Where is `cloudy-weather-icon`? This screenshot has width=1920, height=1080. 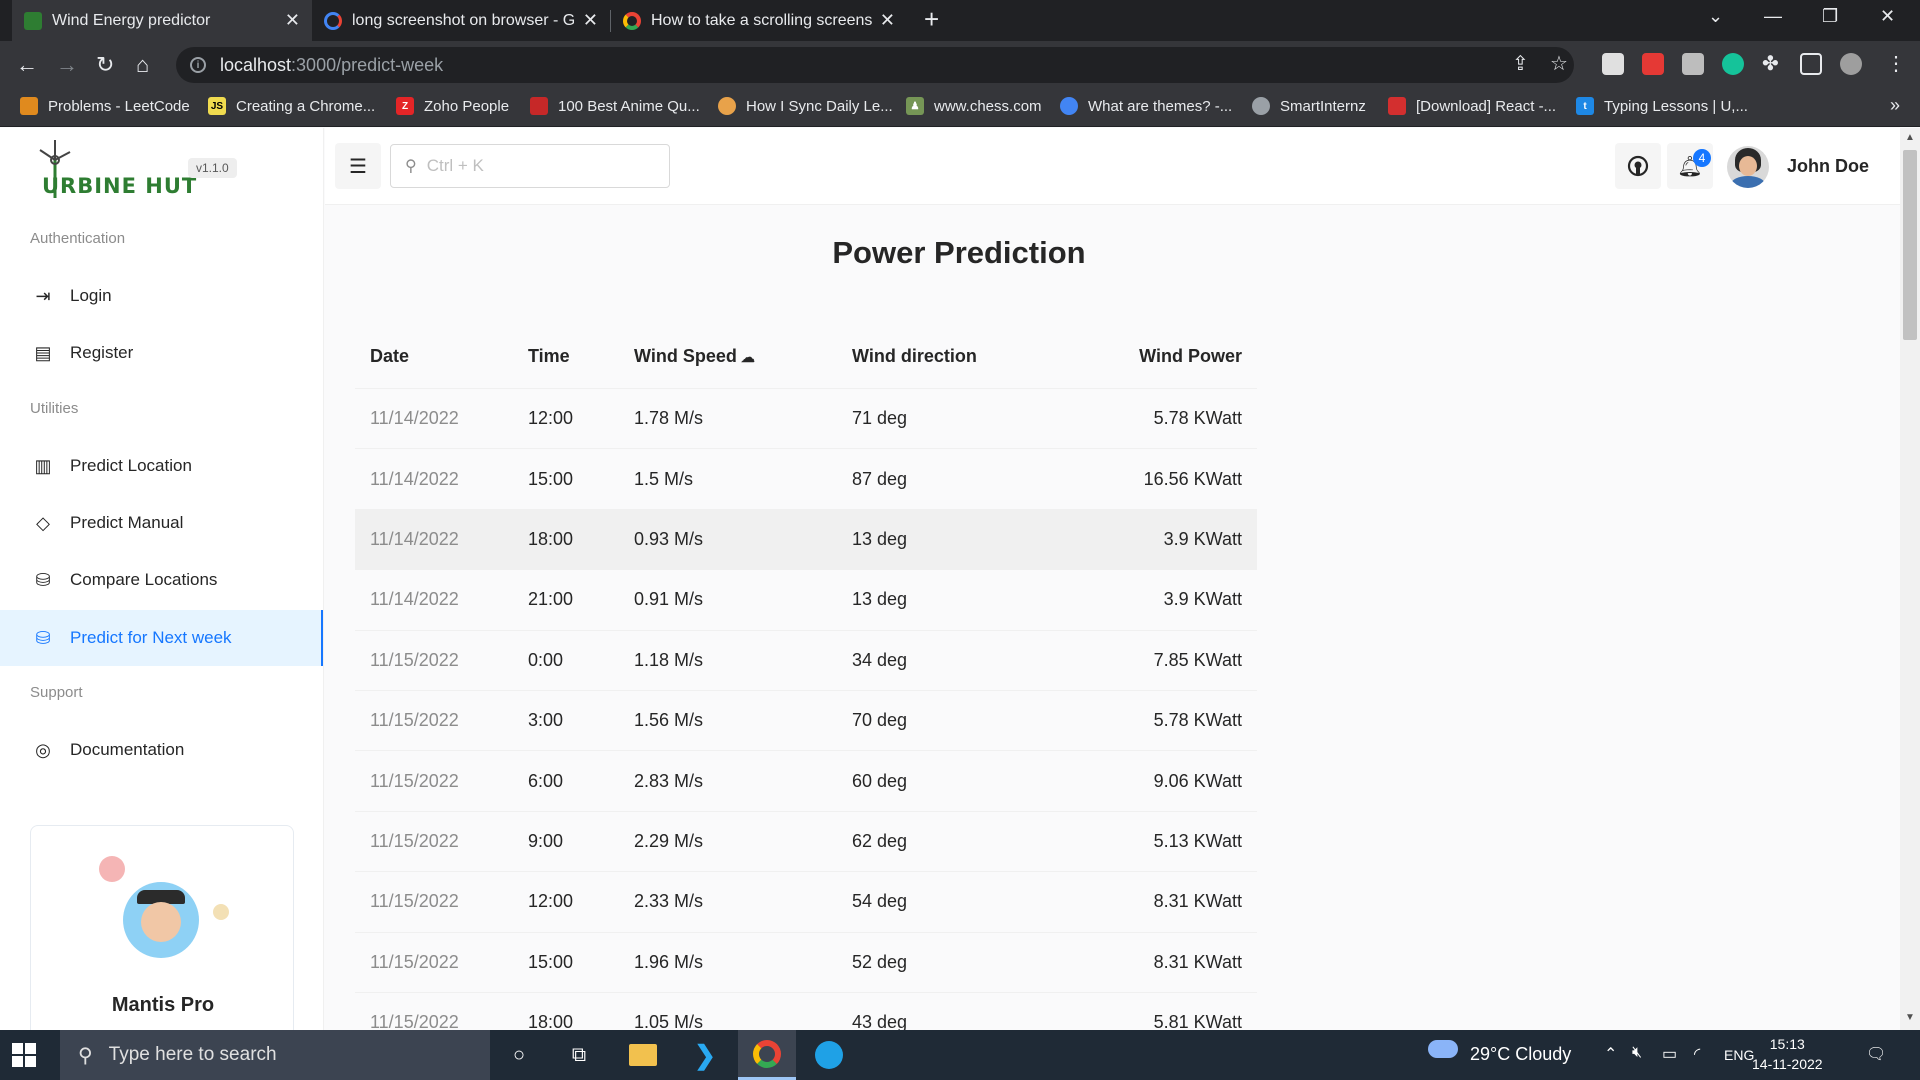 cloudy-weather-icon is located at coordinates (1443, 1051).